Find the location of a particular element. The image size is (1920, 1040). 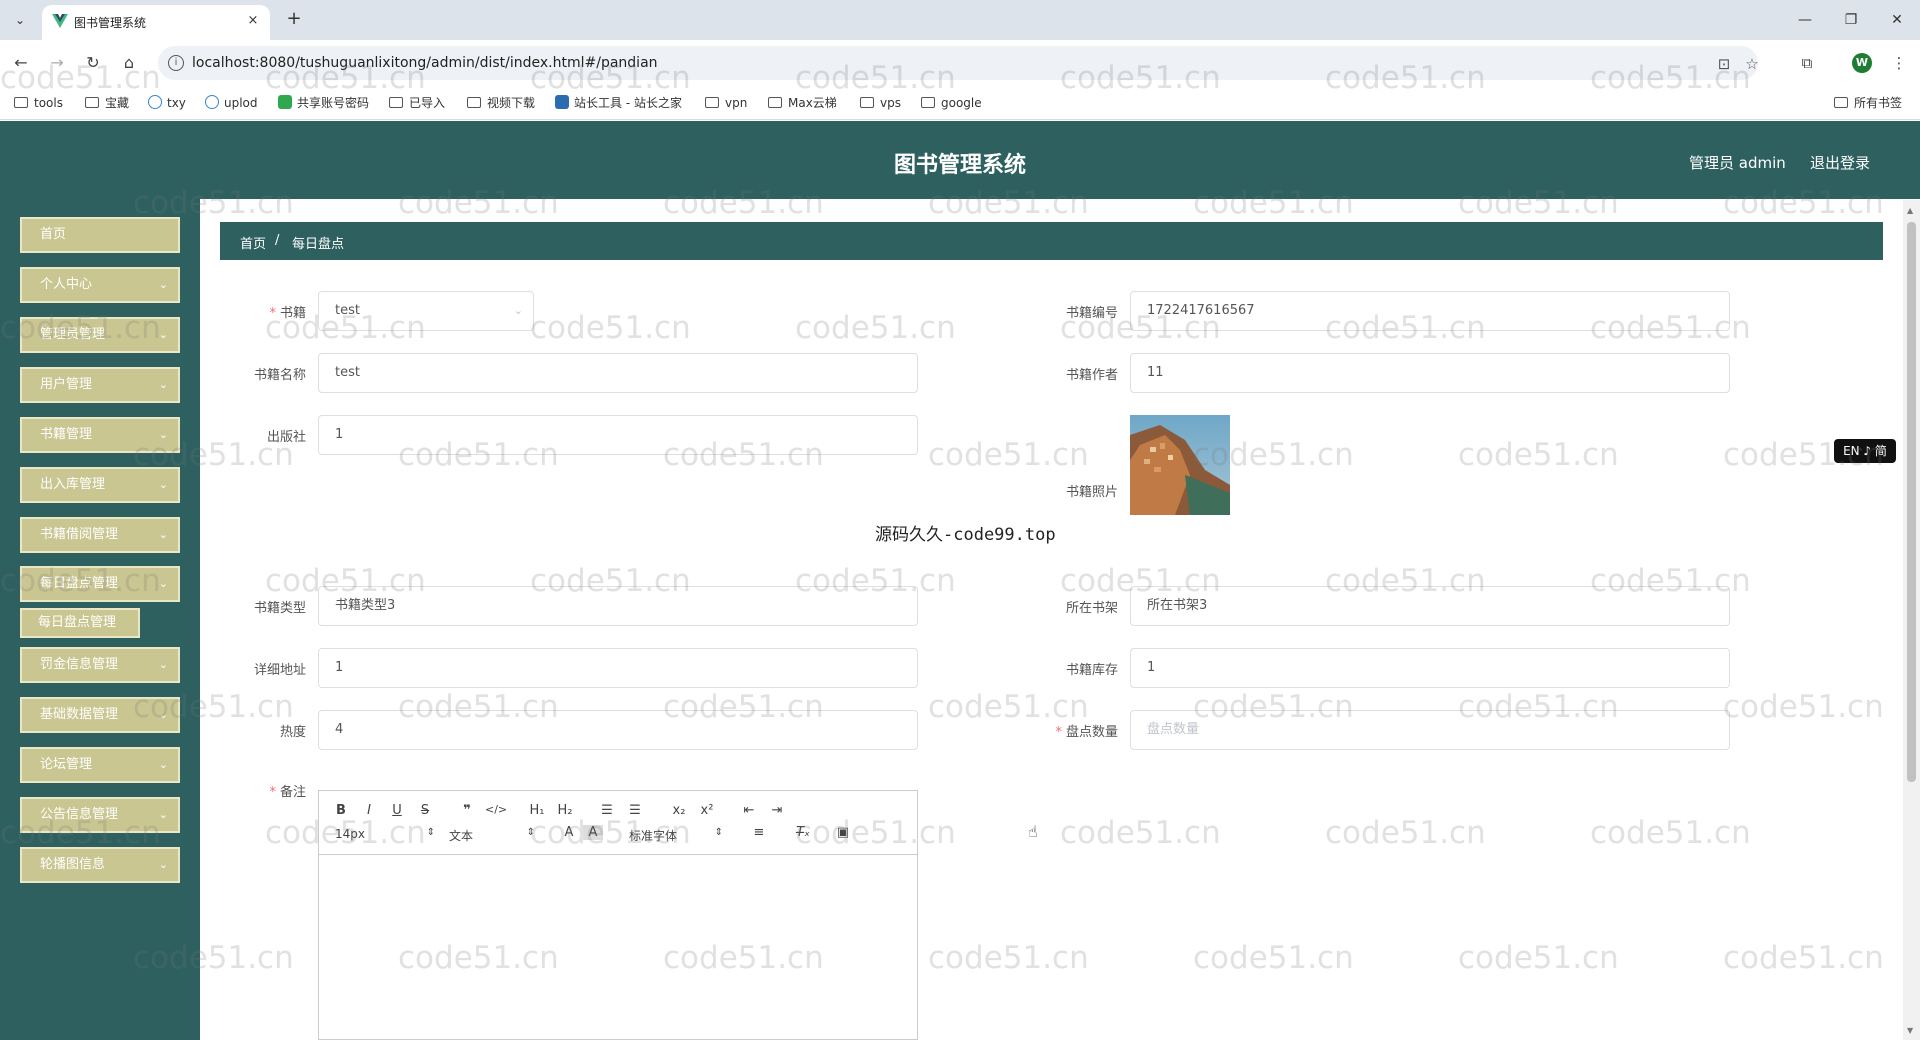

italic-icon: I is located at coordinates (369, 810).